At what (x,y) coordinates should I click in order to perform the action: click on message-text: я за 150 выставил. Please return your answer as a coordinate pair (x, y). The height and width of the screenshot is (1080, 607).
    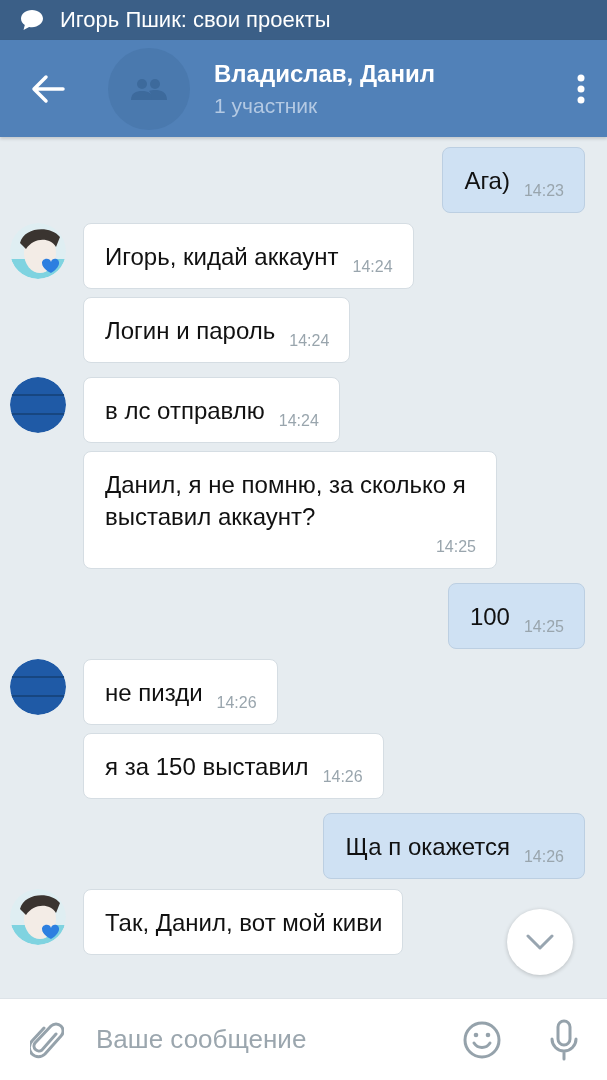
    Looking at the image, I should click on (207, 767).